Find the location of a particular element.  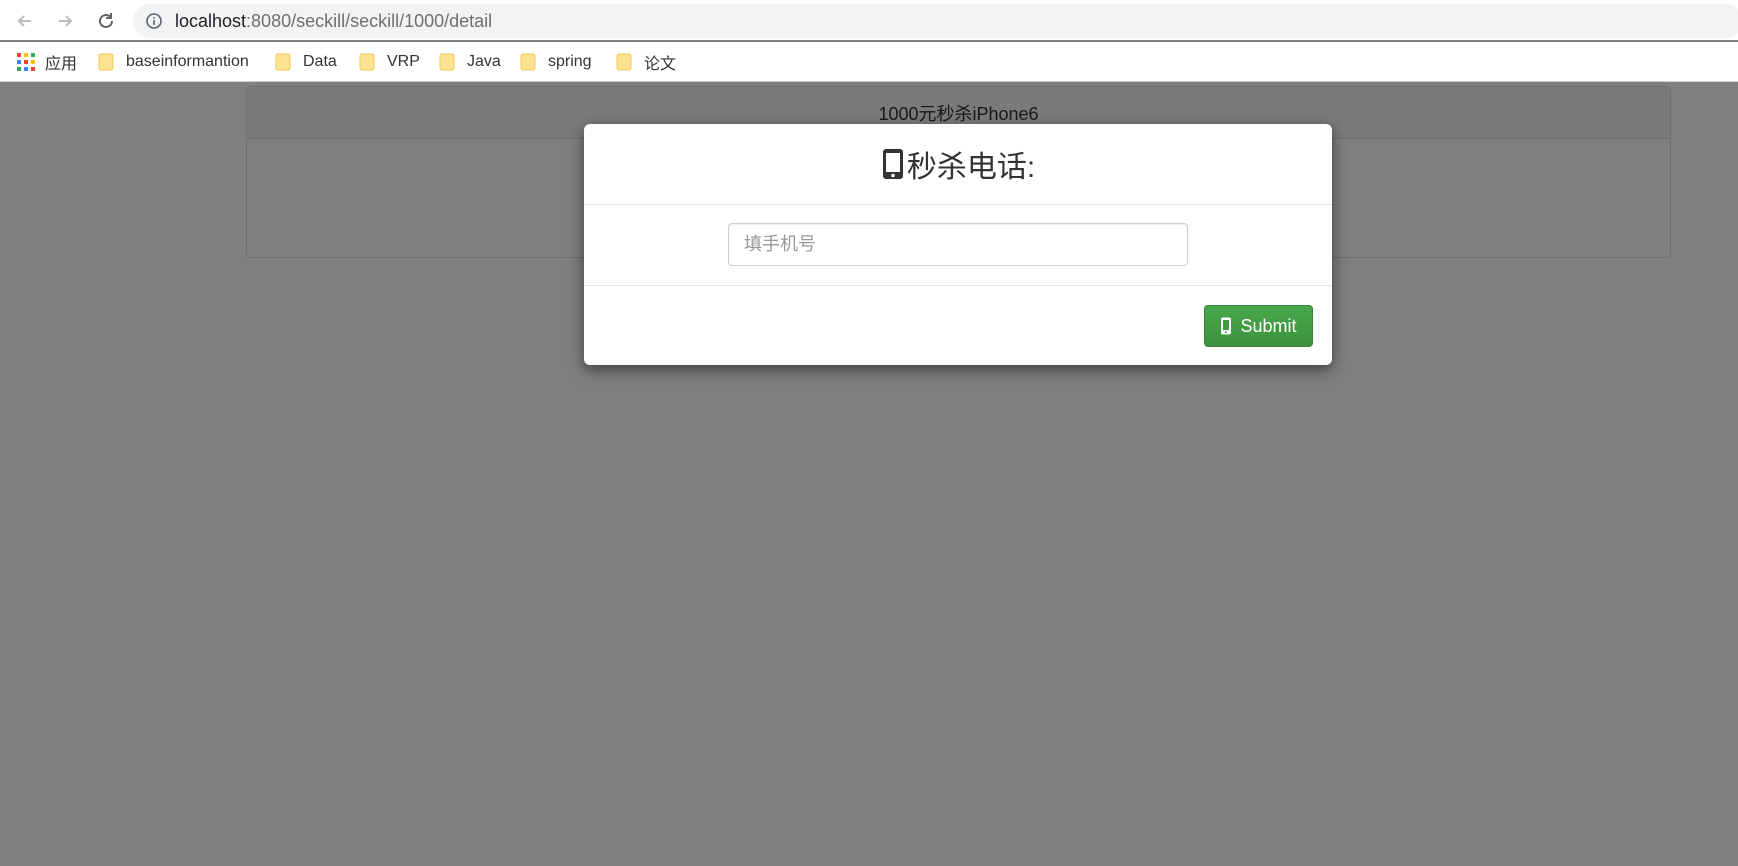

bookmark-java: Java is located at coordinates (470, 62).